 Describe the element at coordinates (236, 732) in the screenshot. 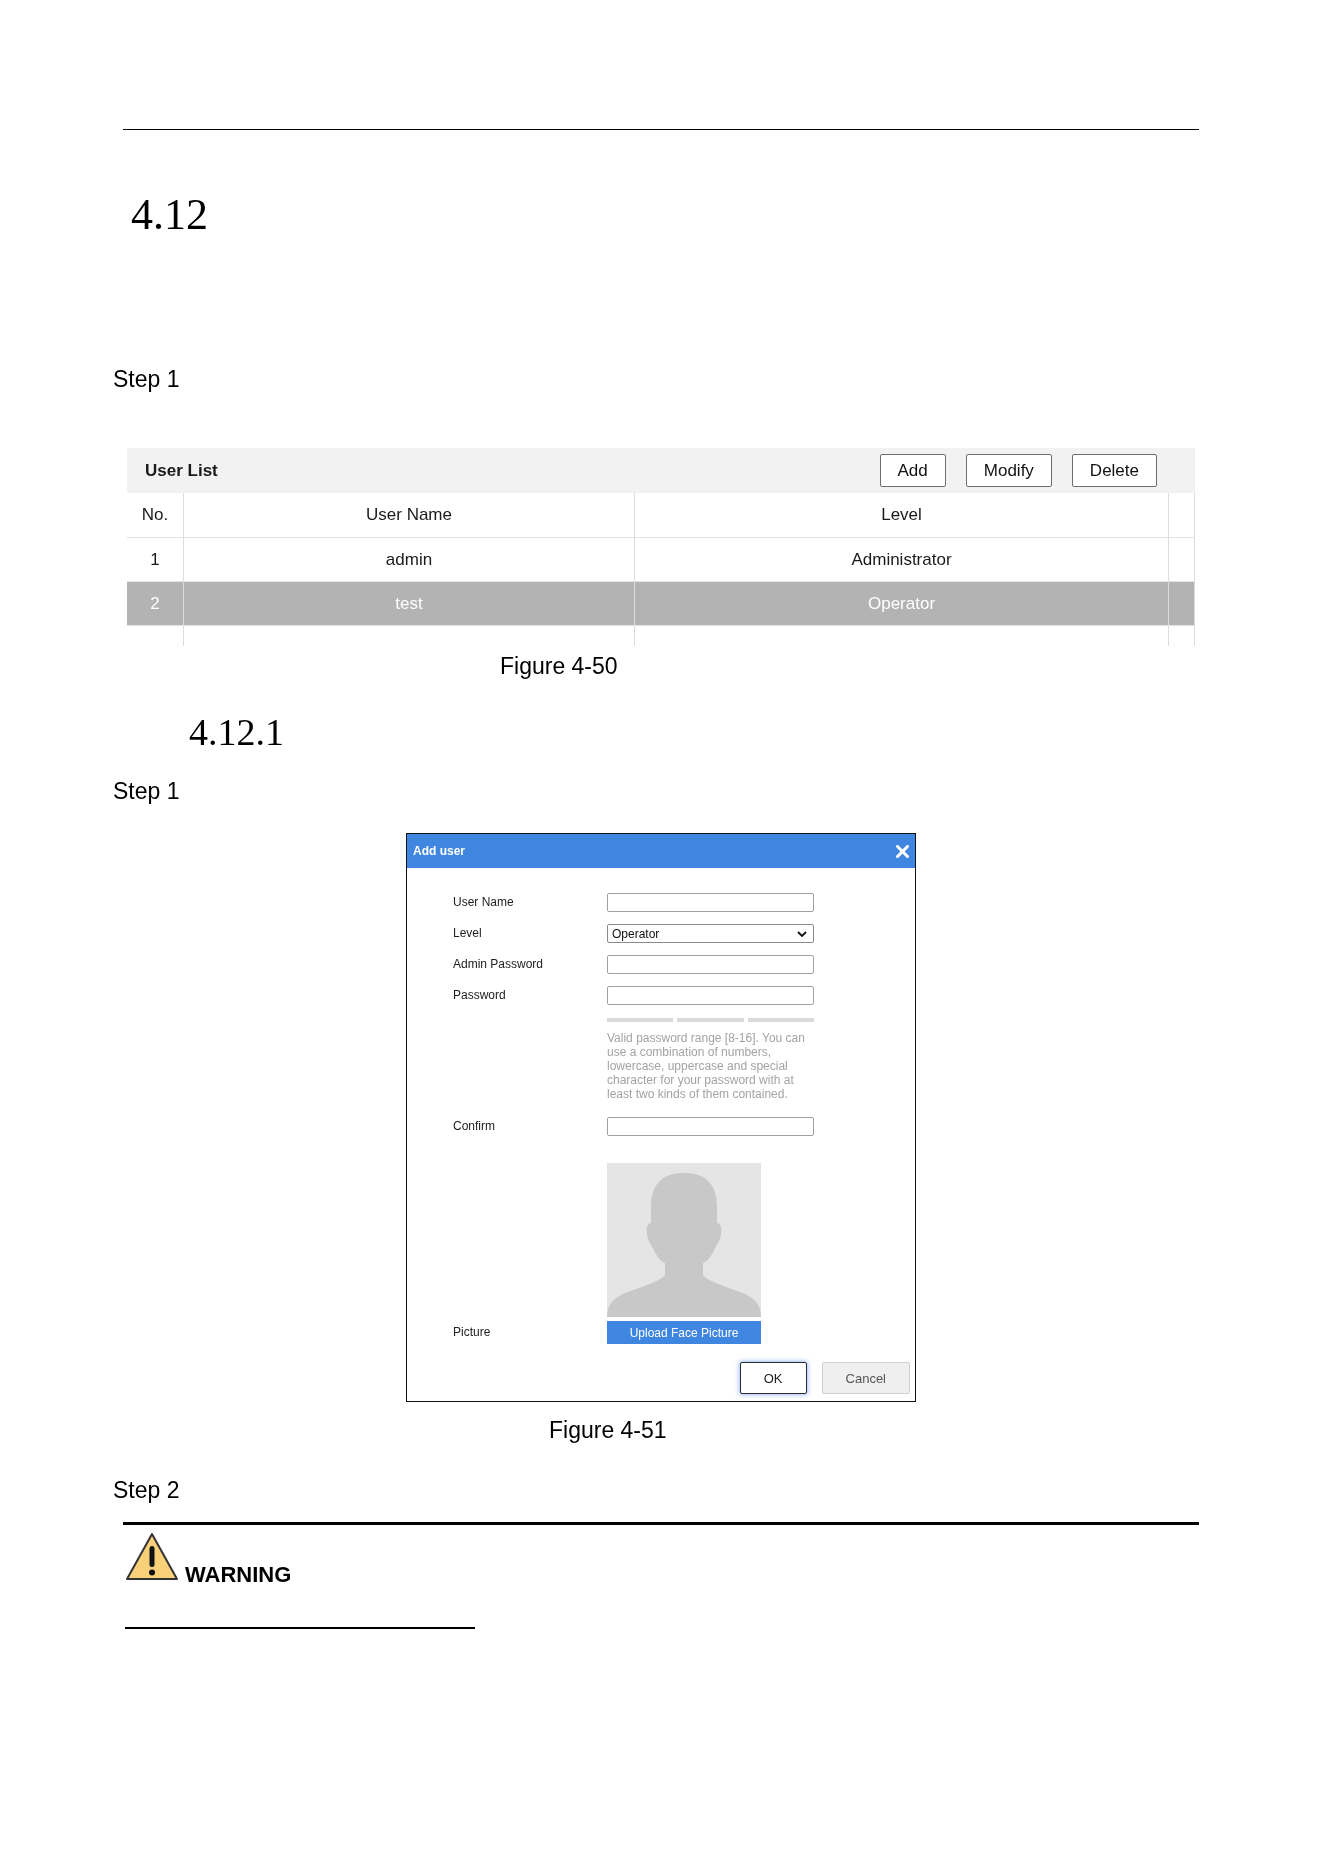

I see `section-heading: 4.12.1` at that location.